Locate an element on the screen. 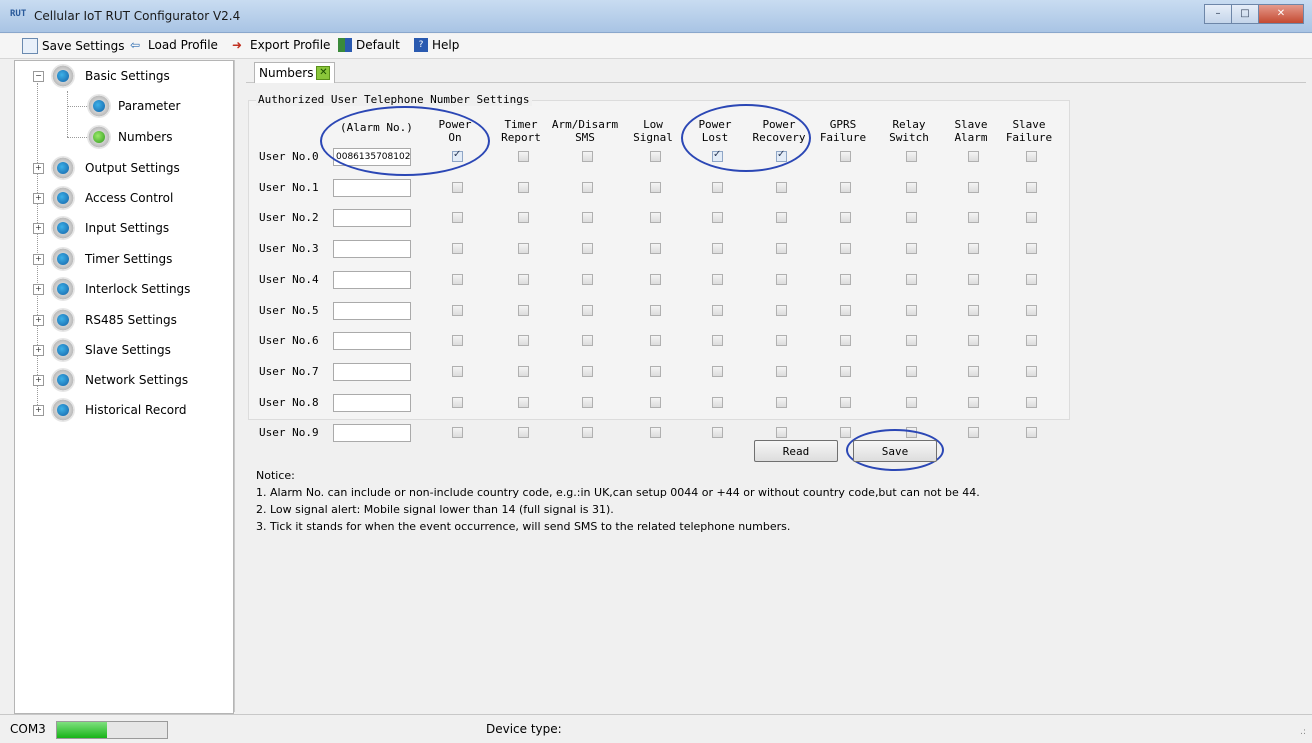  tab-numbers: Numbers ✕ is located at coordinates (295, 72).